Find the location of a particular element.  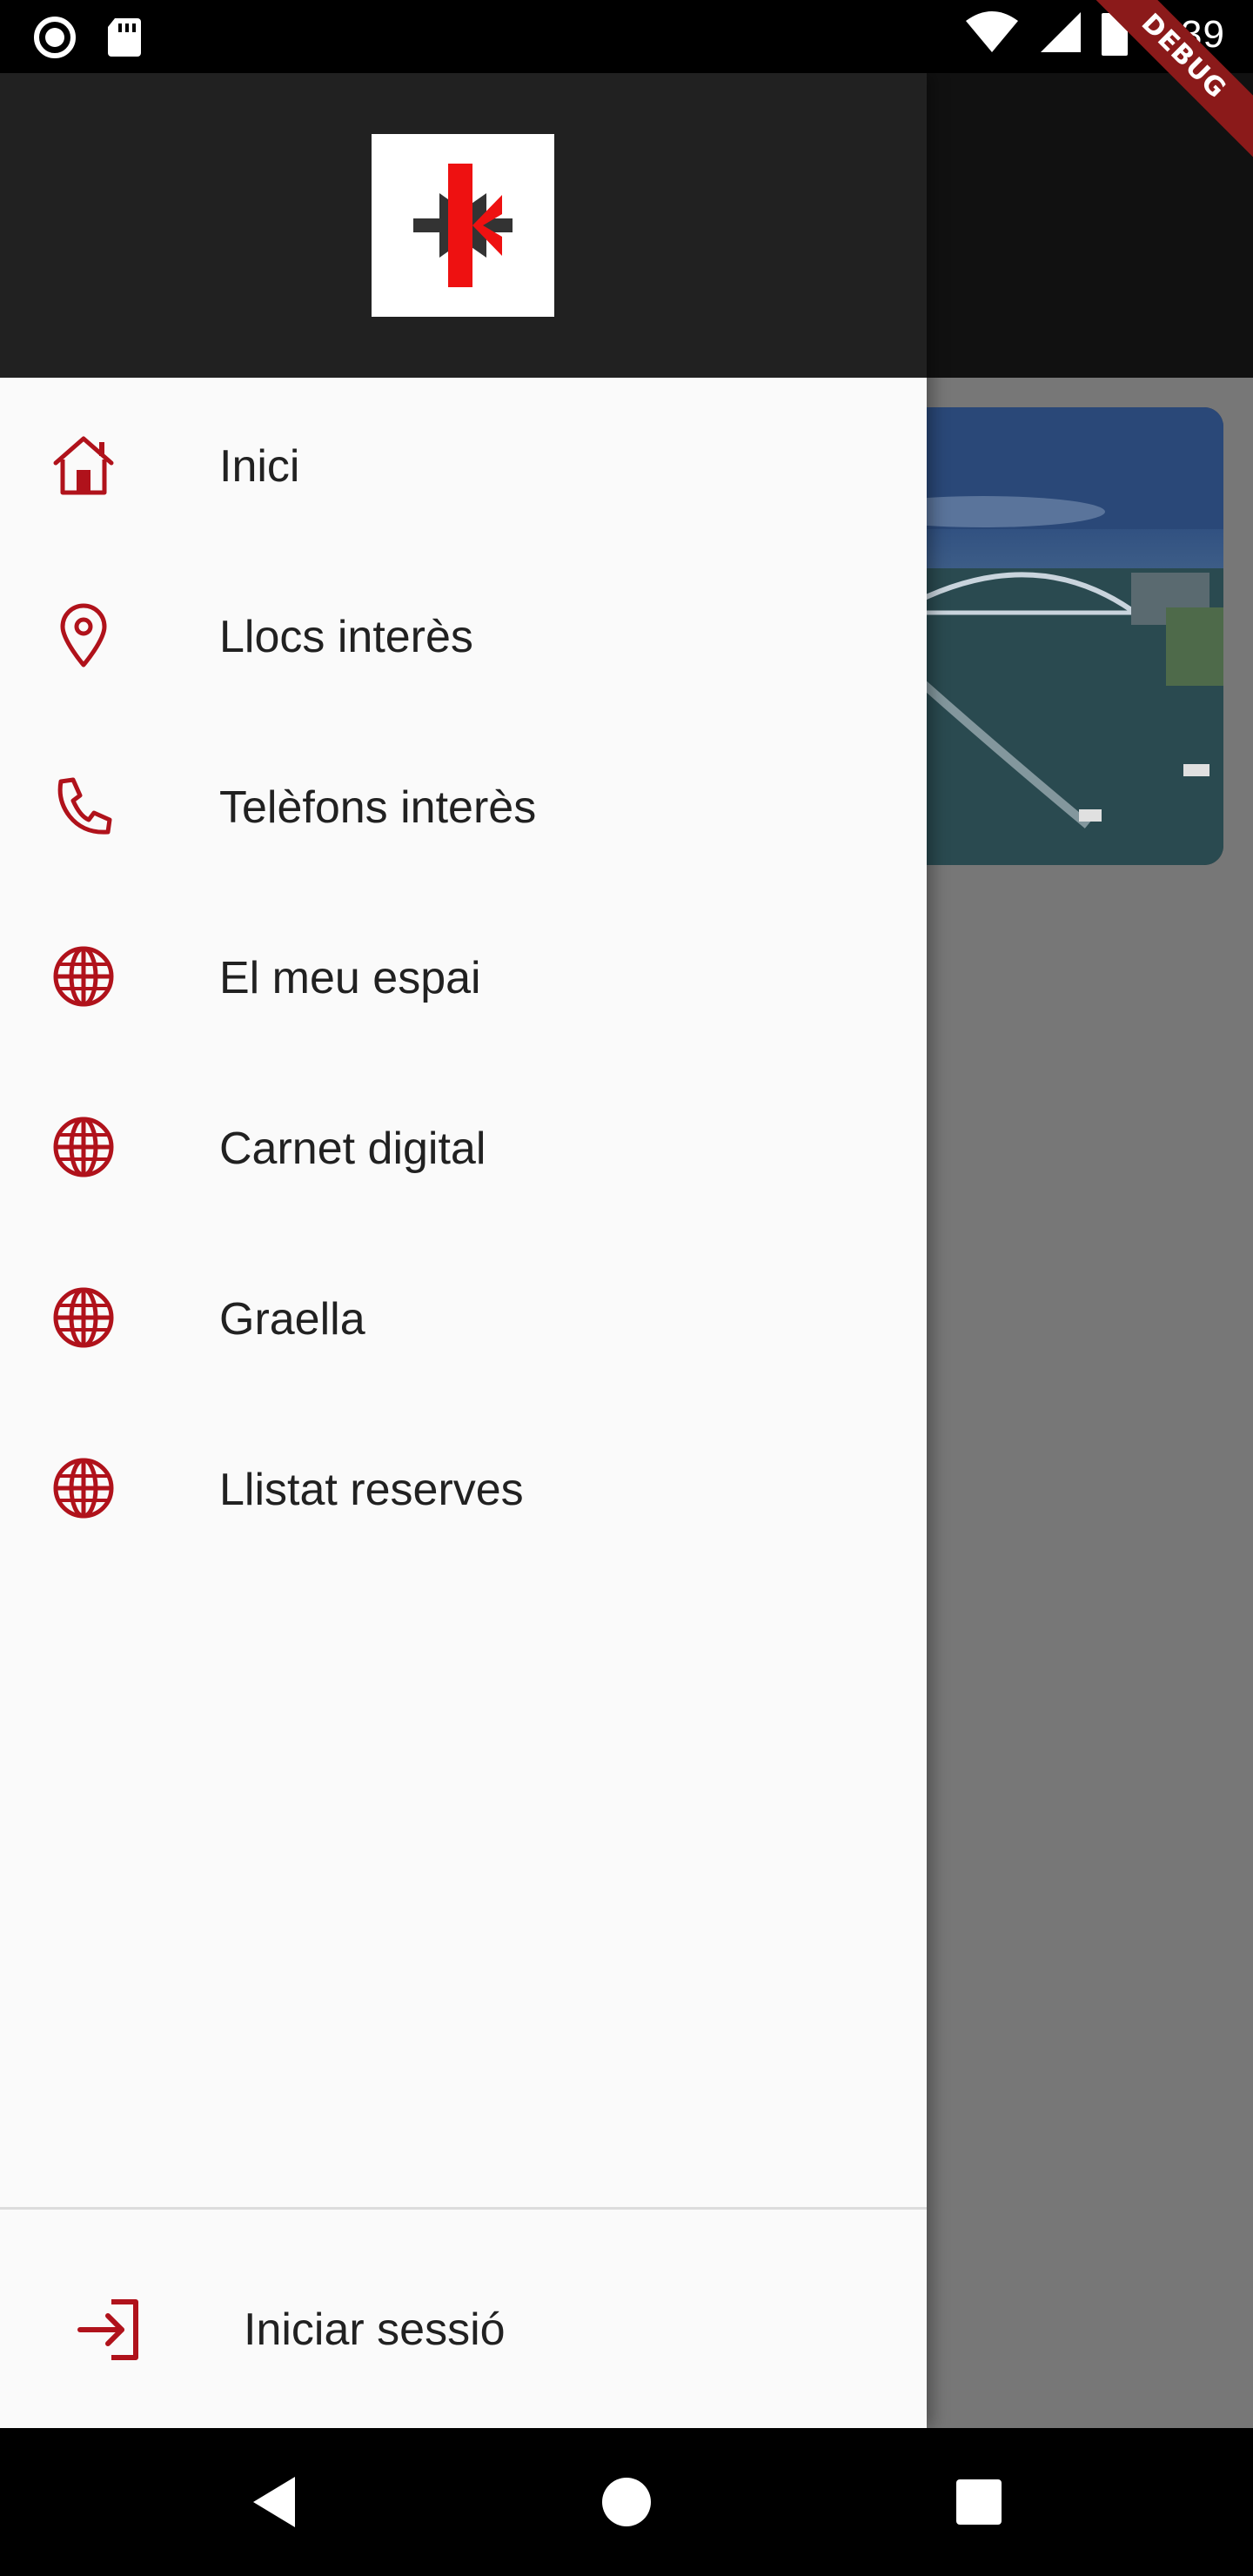

recents-button is located at coordinates (979, 2502).